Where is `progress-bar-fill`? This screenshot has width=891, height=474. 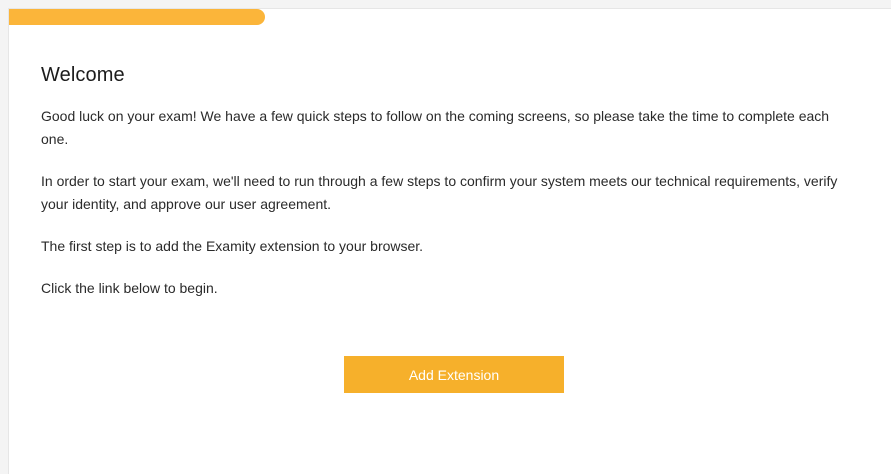
progress-bar-fill is located at coordinates (137, 17).